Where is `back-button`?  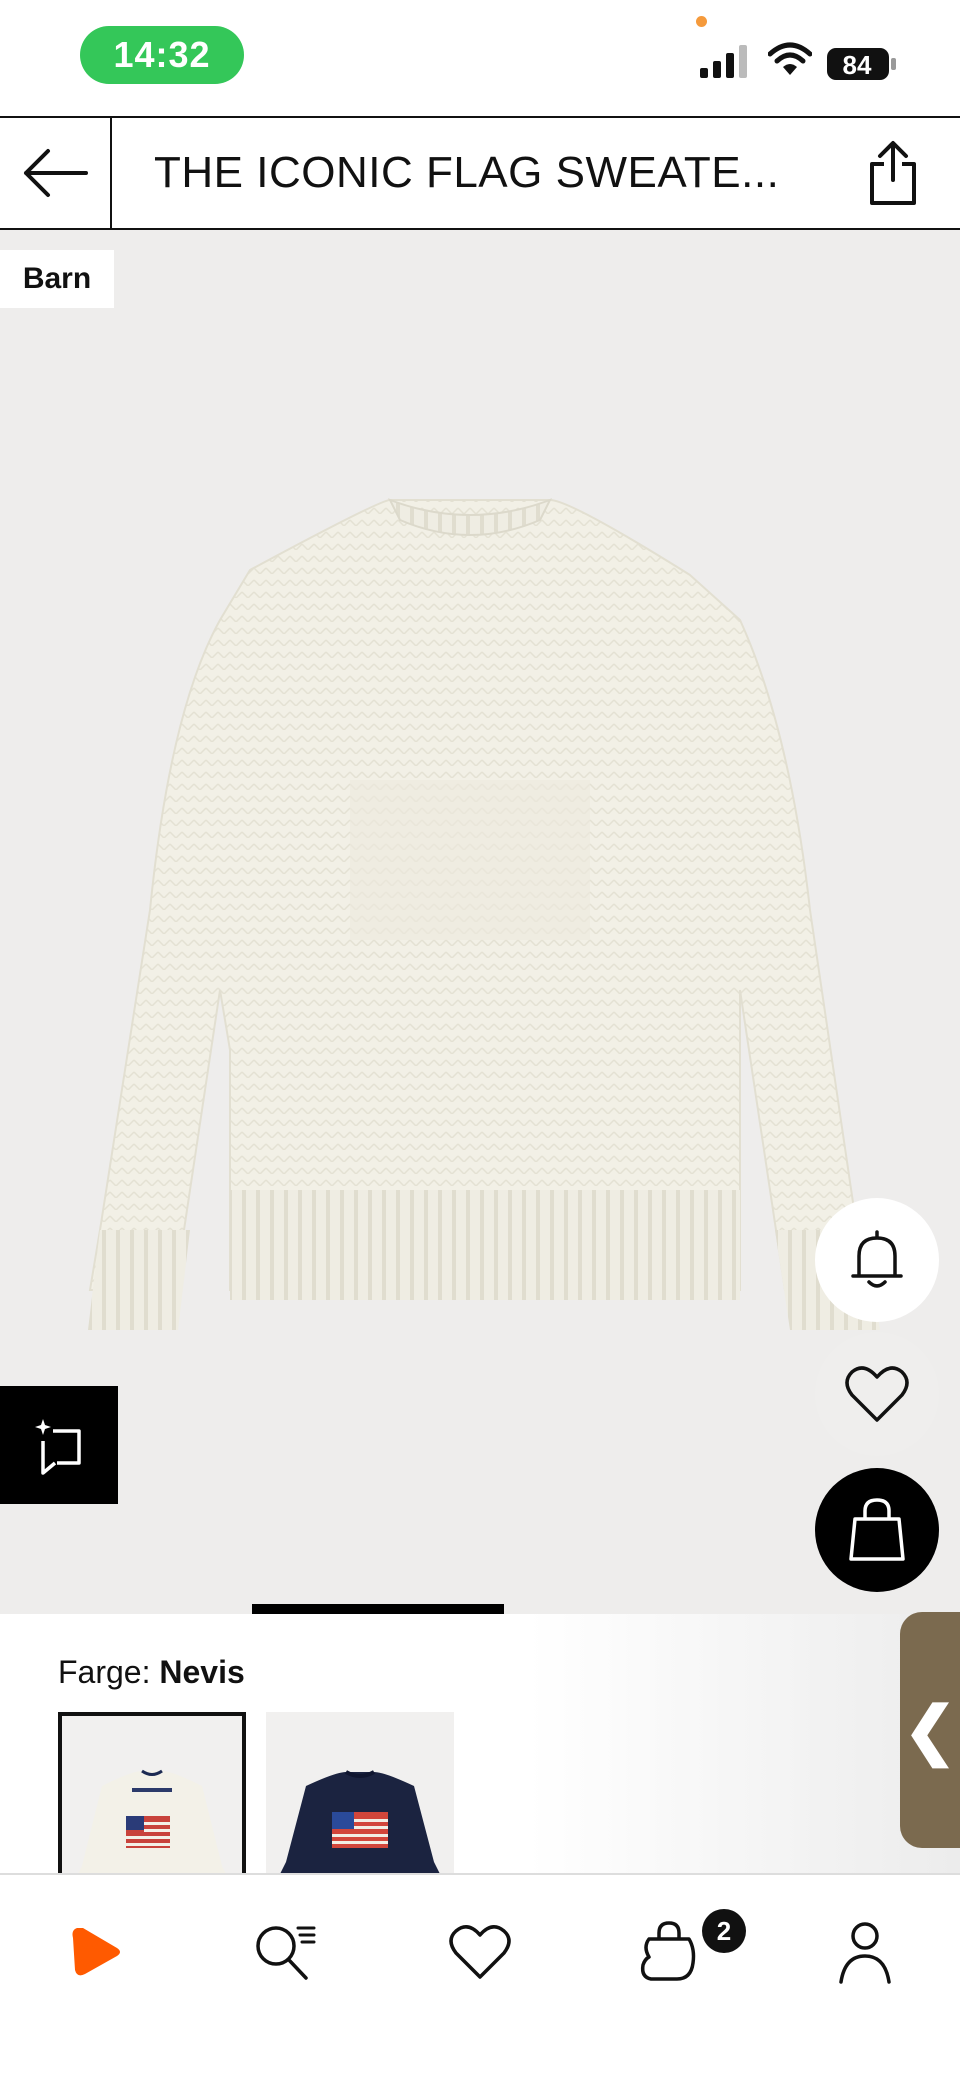
back-button is located at coordinates (56, 173).